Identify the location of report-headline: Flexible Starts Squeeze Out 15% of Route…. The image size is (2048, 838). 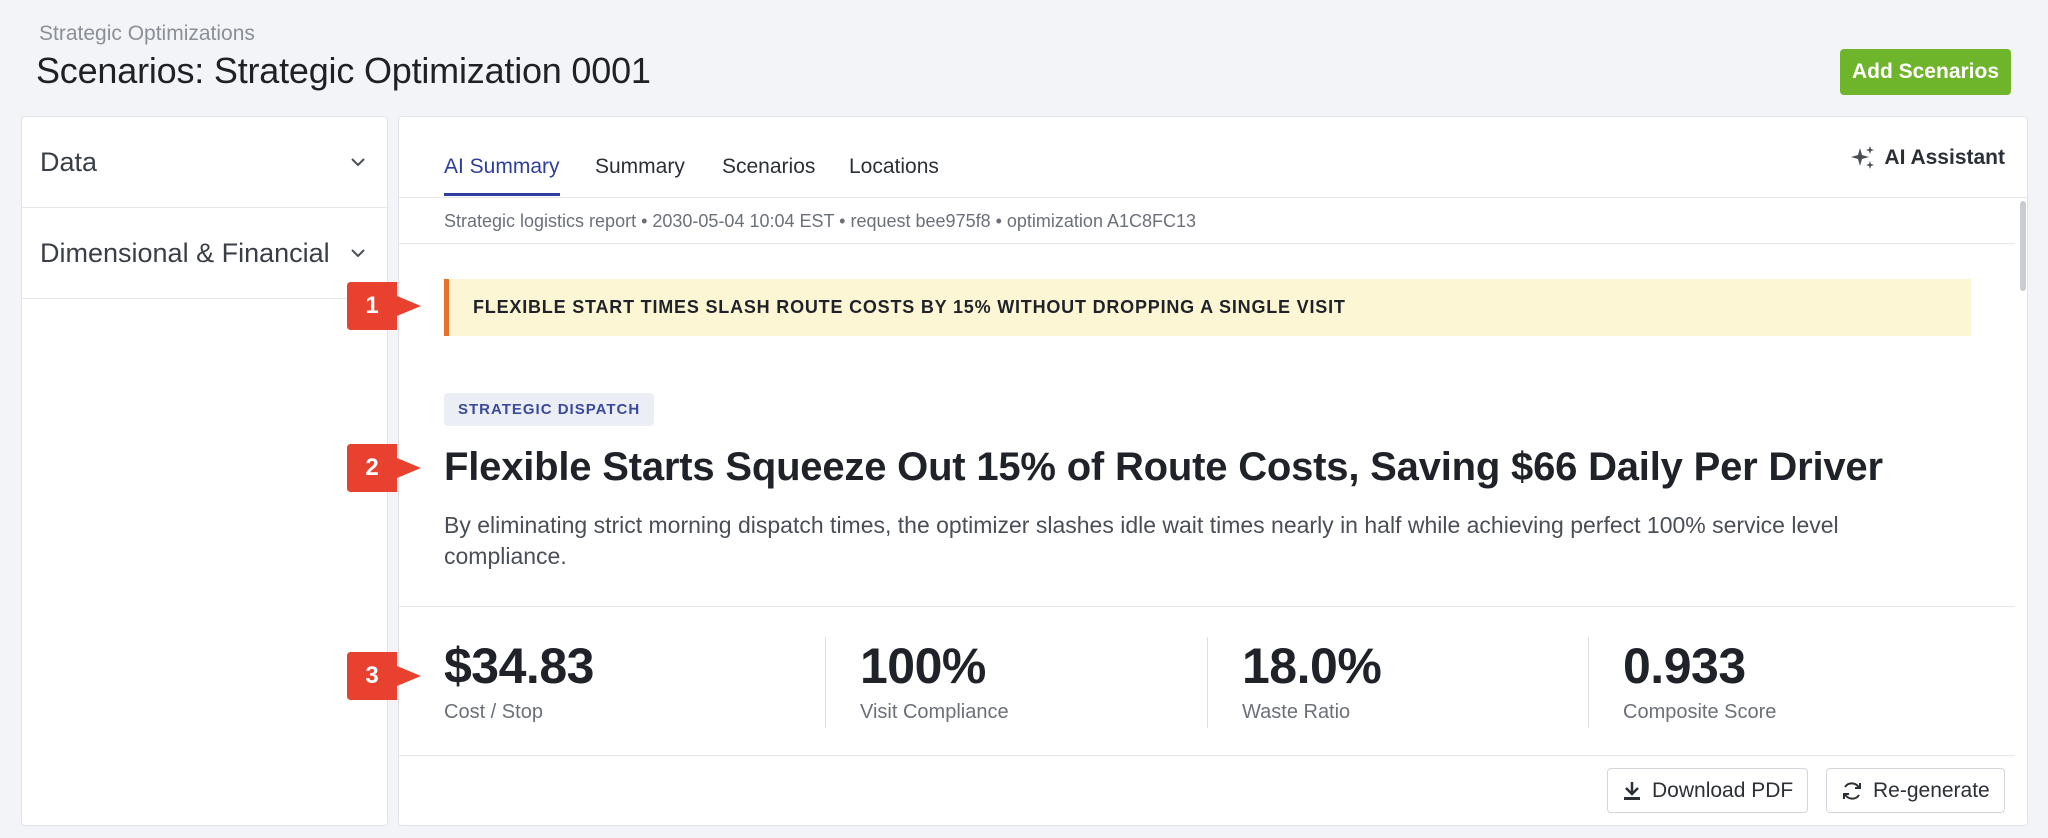
(1163, 467).